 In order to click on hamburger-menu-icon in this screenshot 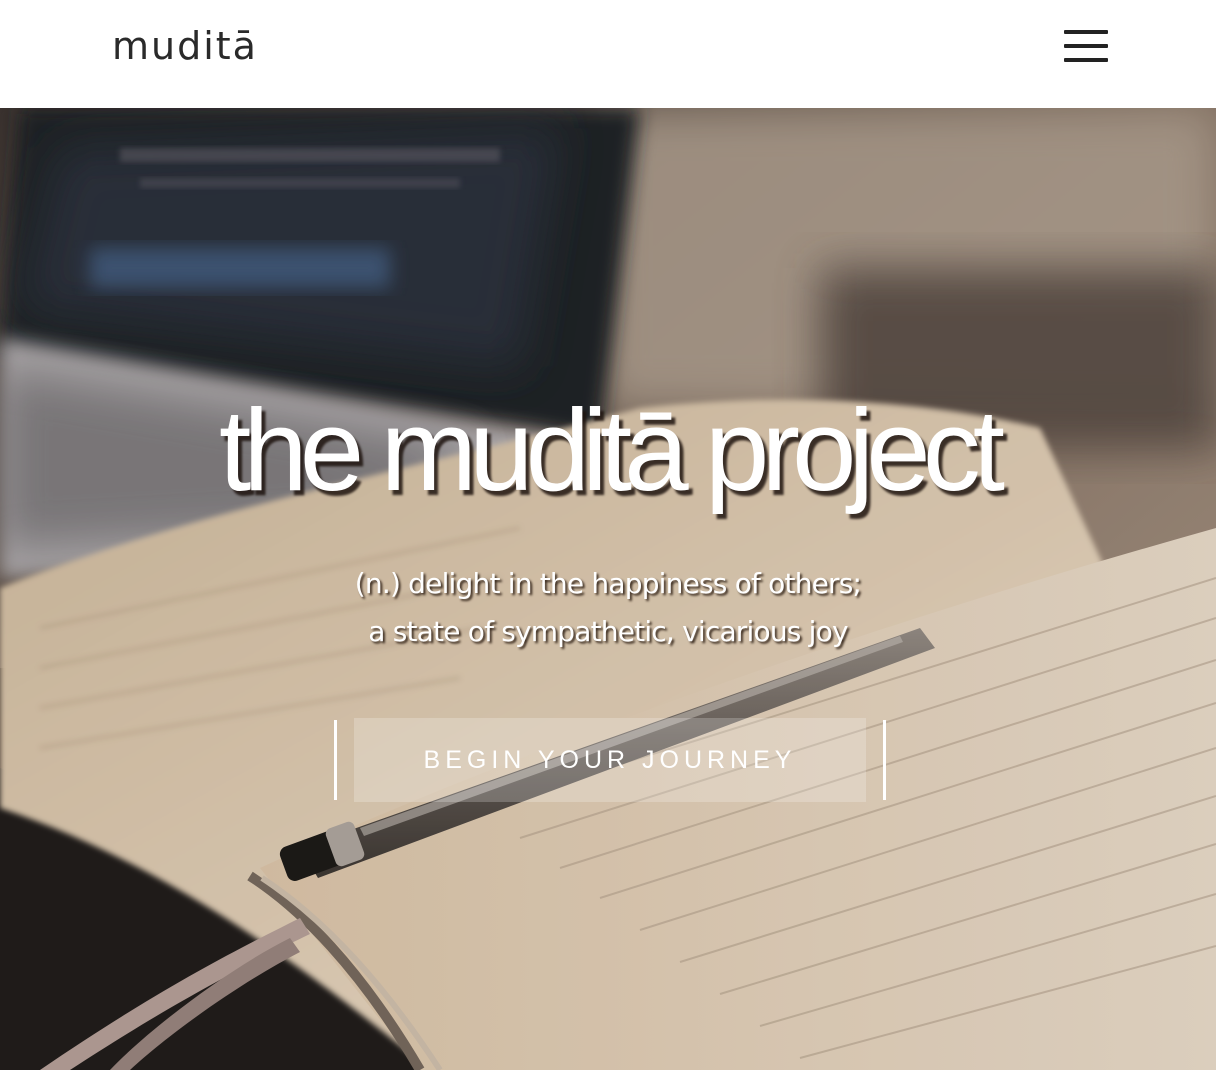, I will do `click(1086, 47)`.